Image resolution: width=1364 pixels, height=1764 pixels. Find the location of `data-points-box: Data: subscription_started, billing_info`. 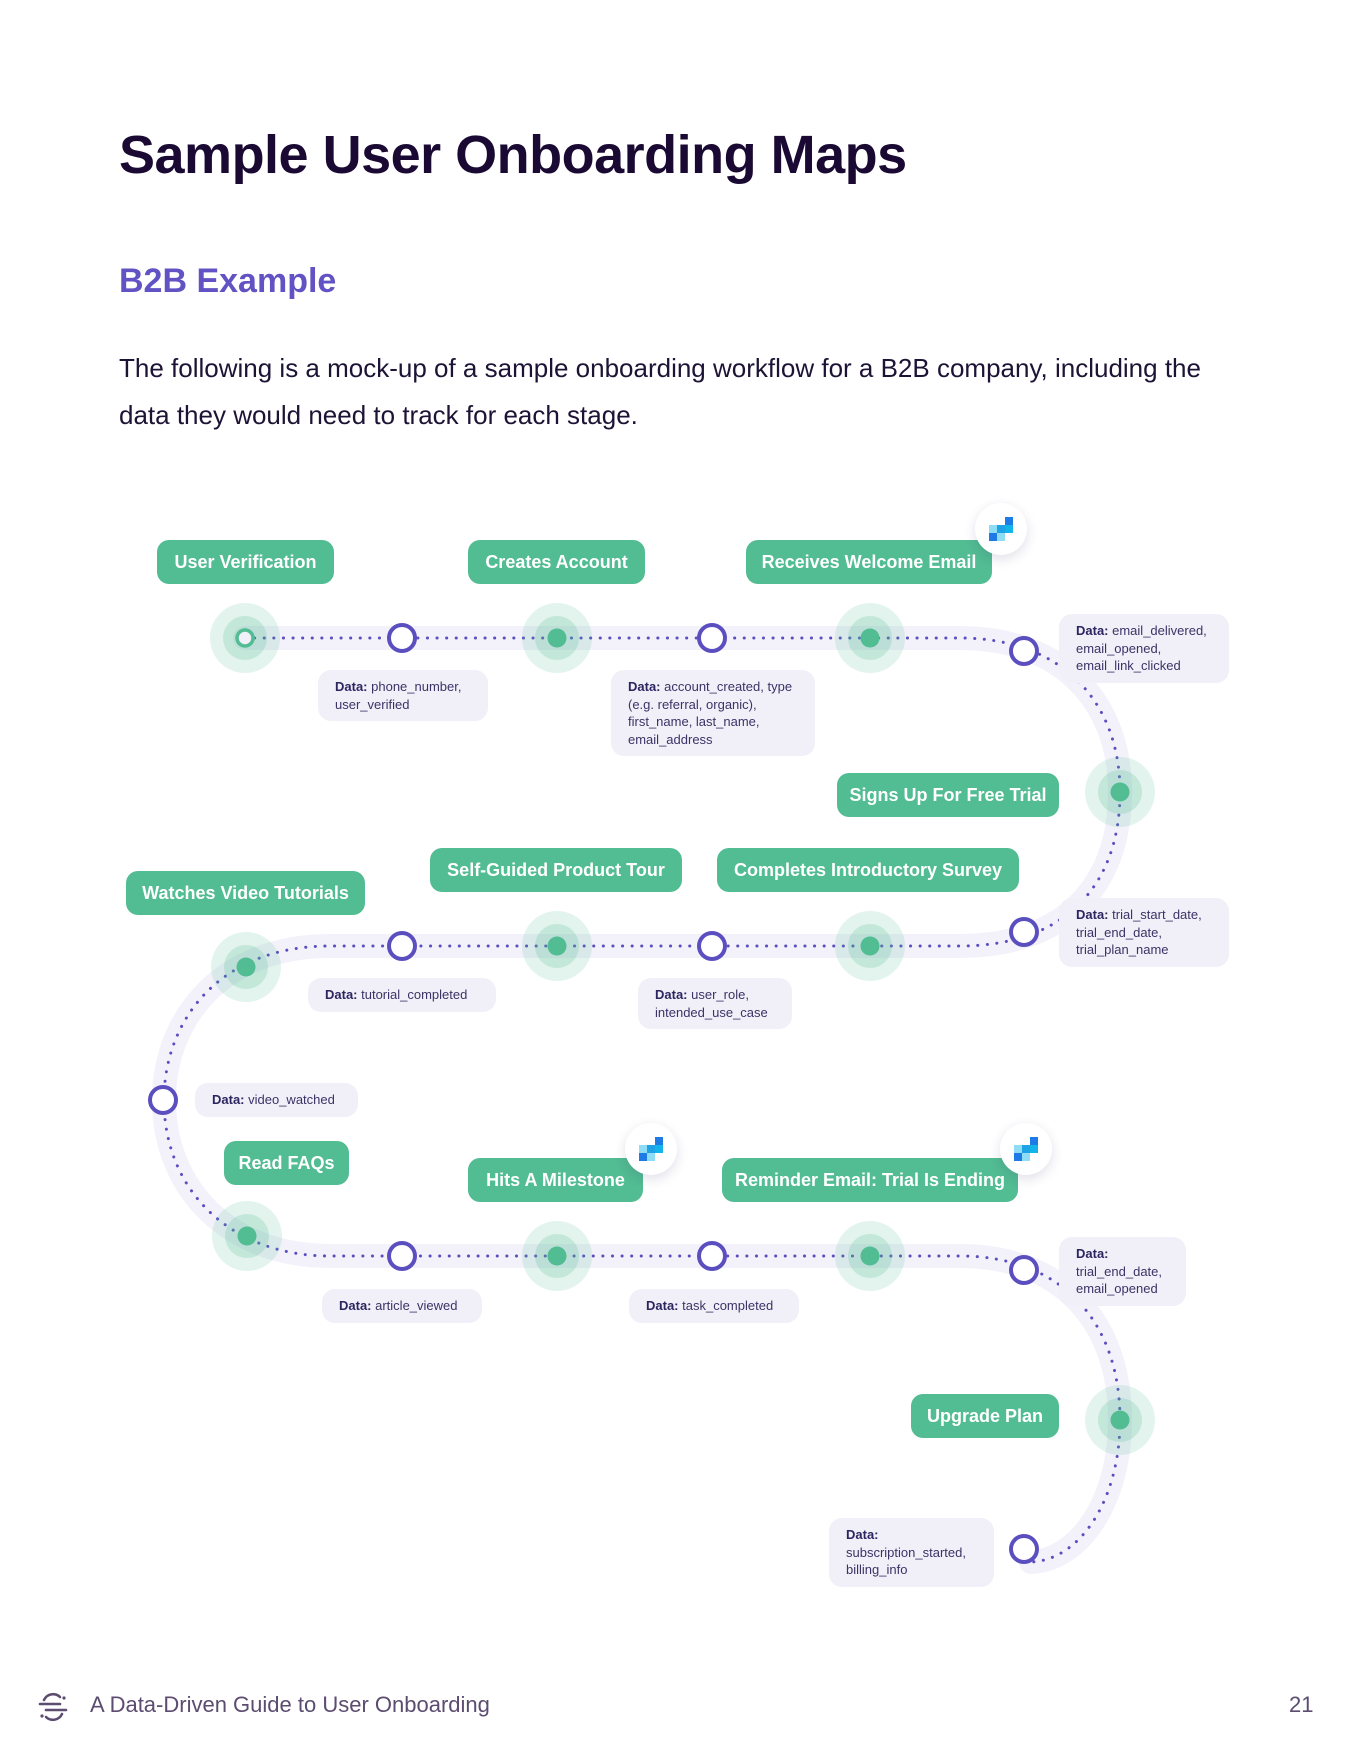

data-points-box: Data: subscription_started, billing_info is located at coordinates (911, 1552).